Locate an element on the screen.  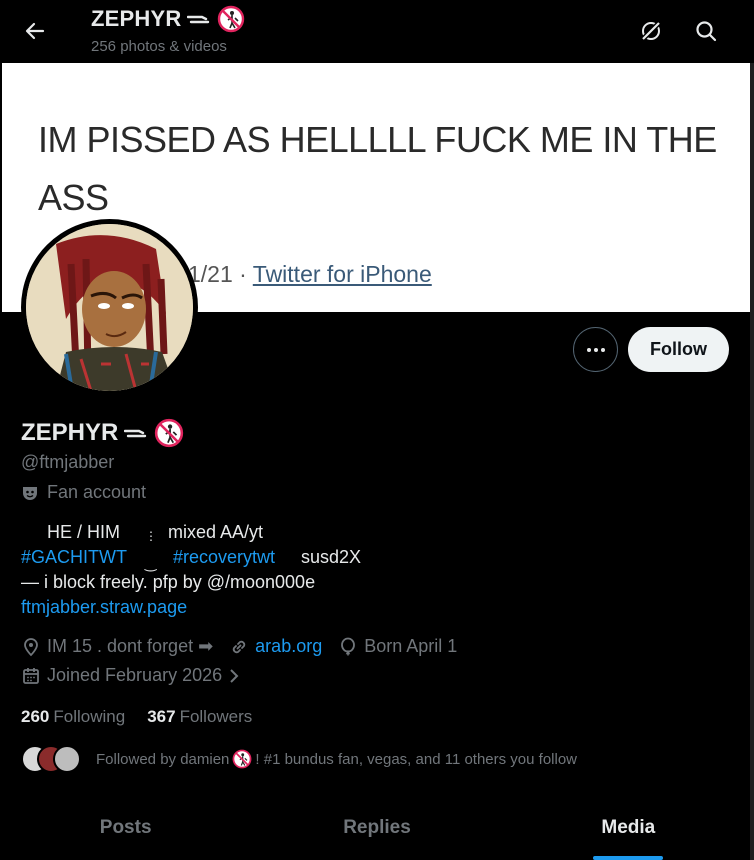
hashtag-recoverytwt: #recoverytwt is located at coordinates (224, 557).